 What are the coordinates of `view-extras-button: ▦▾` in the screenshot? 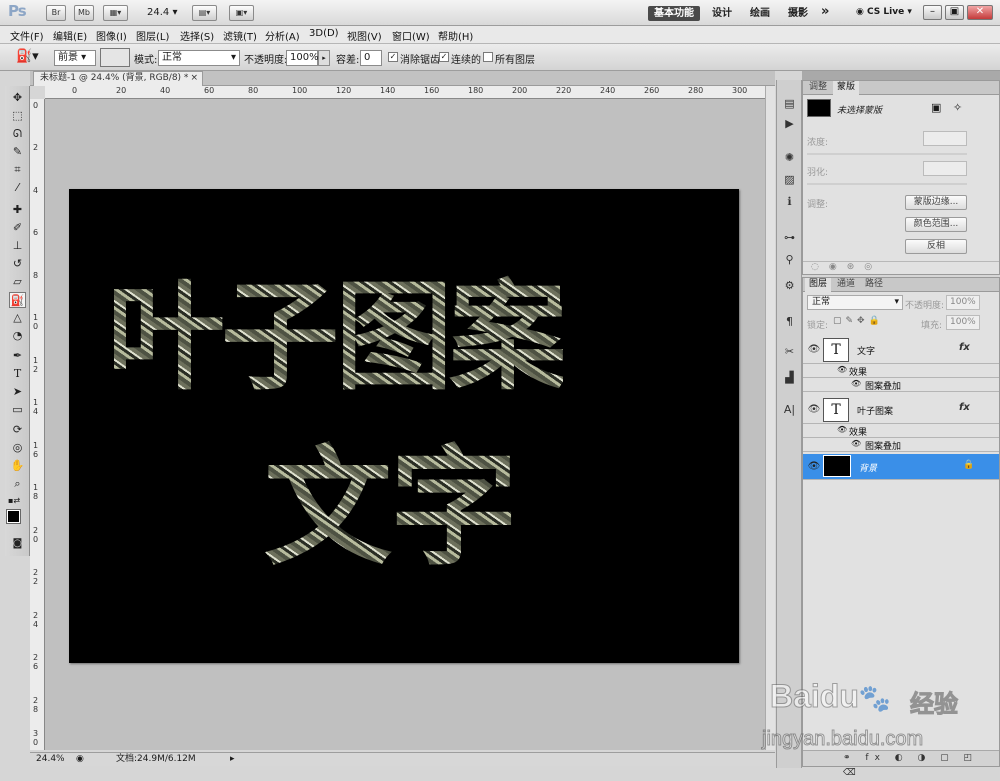 It's located at (115, 13).